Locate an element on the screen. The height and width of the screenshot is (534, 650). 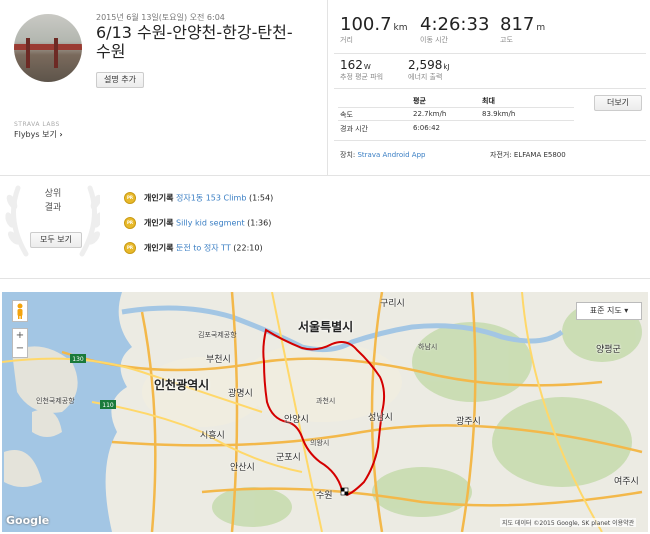
bike-info: 자전거: ELFAMA E5800 is located at coordinates (528, 155).